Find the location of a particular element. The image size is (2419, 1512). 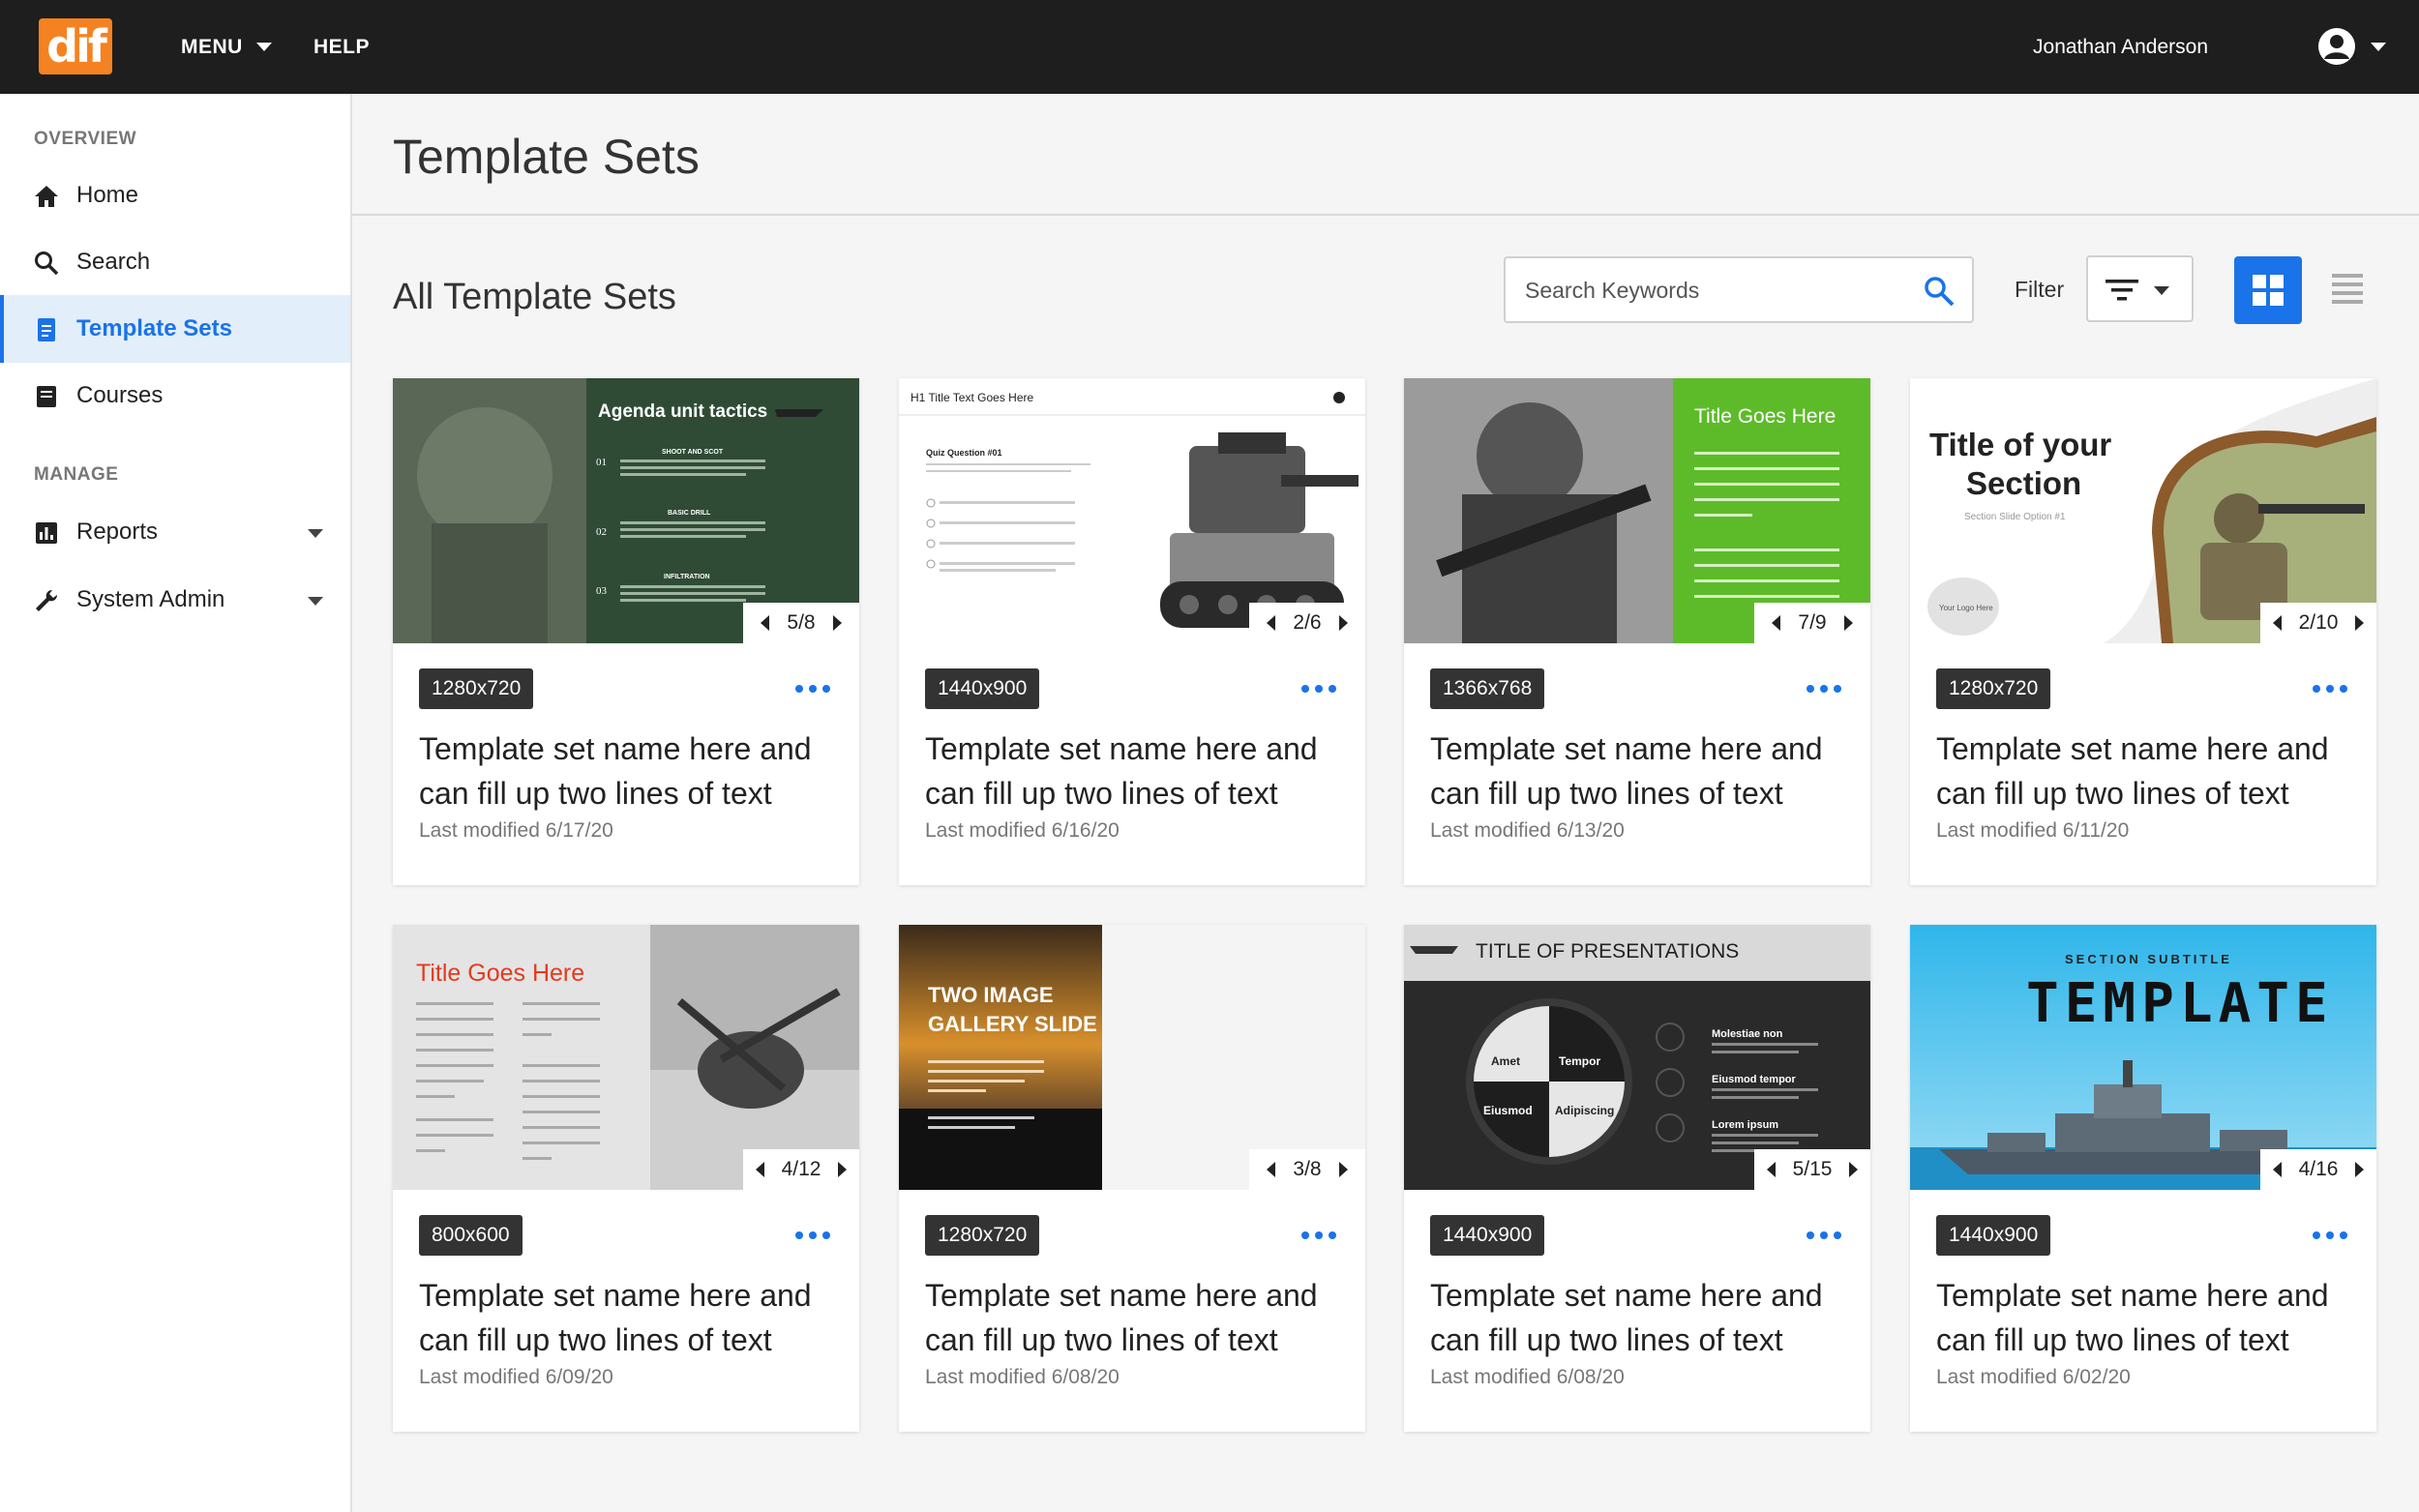

thumb-quad: Eiusmod is located at coordinates (1508, 1111).